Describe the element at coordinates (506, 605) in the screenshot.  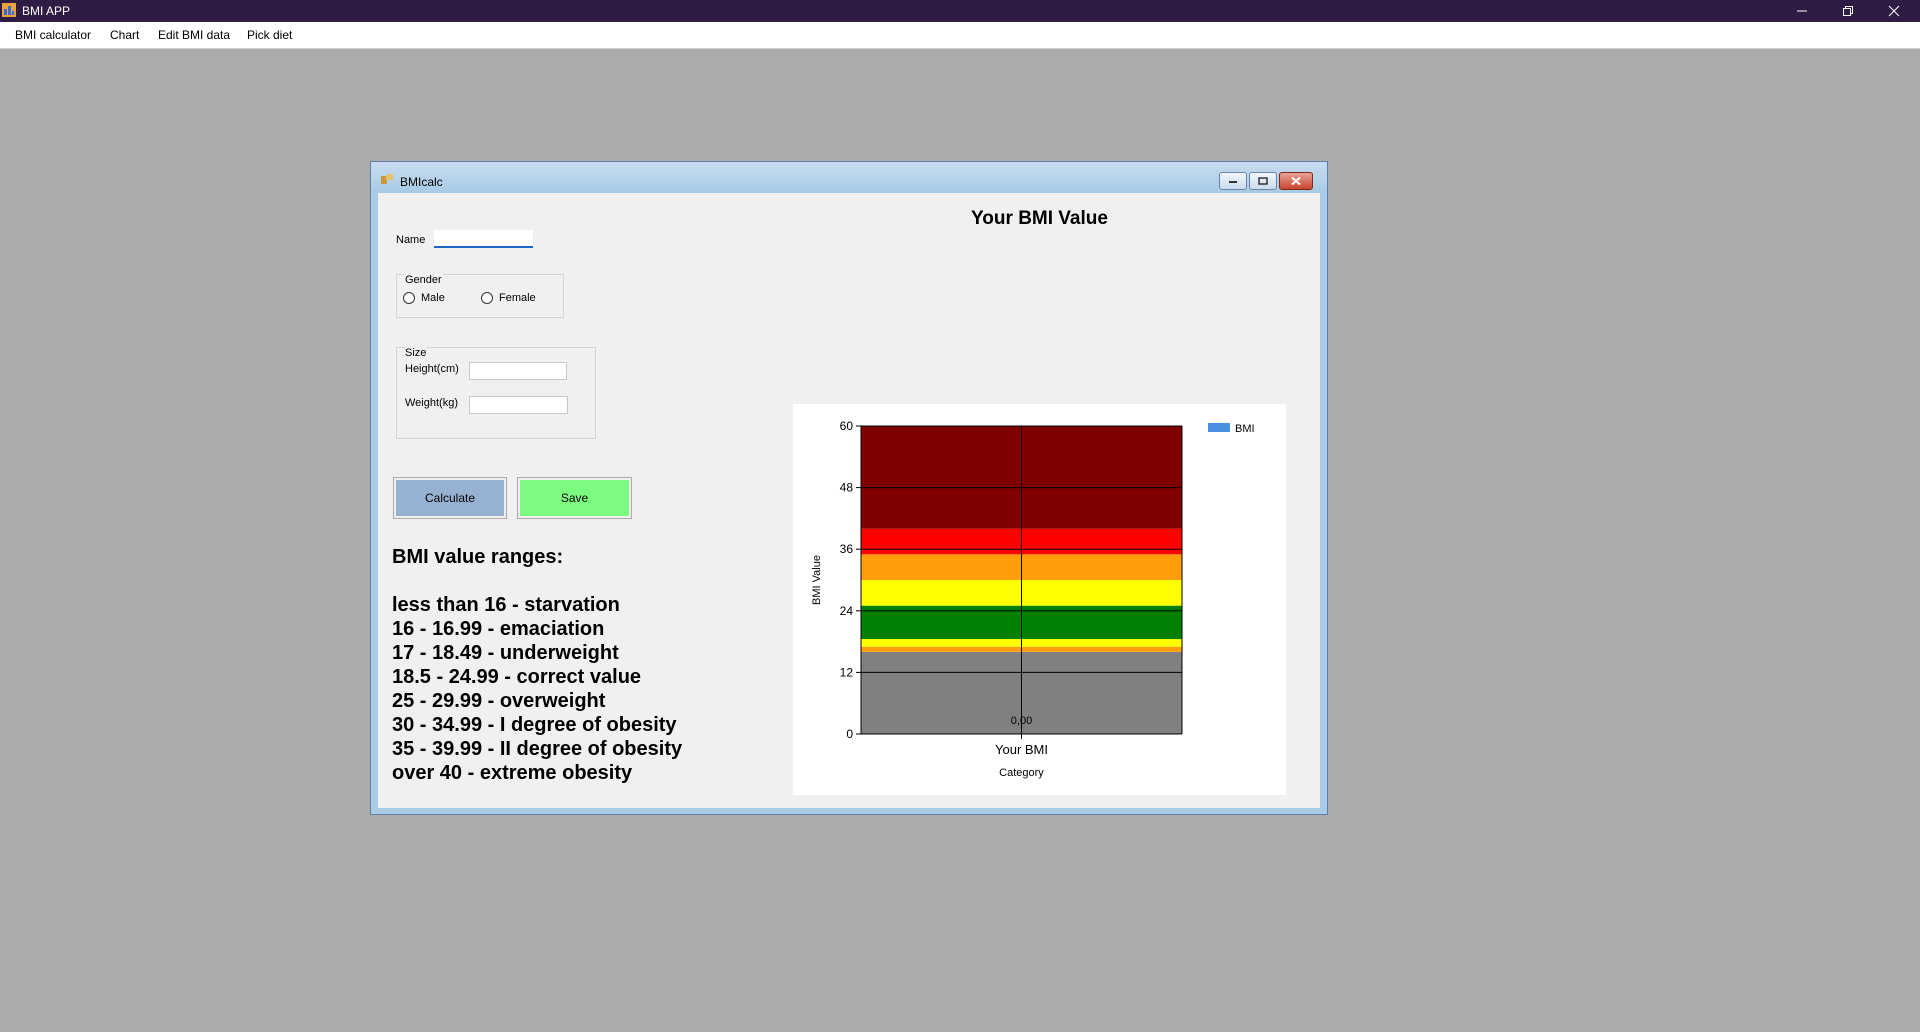
I see `range-line: less than 16 - starvation` at that location.